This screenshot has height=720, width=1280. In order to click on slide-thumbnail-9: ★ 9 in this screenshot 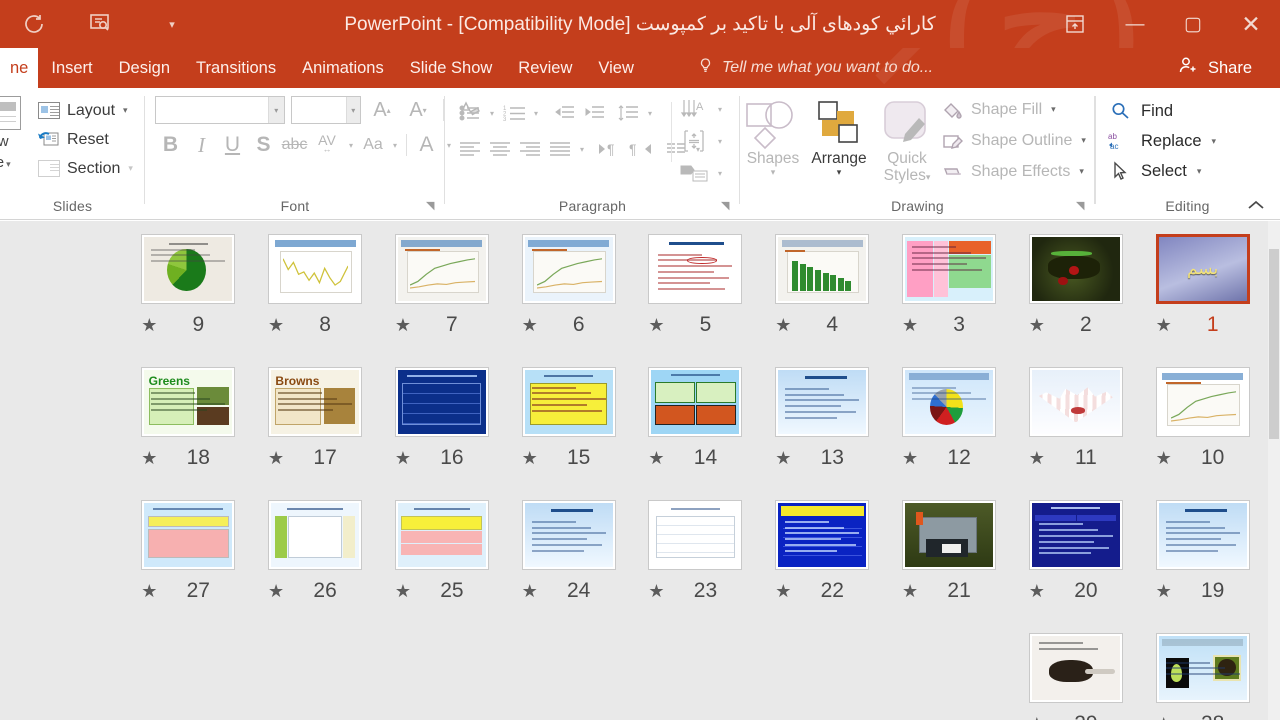, I will do `click(188, 295)`.